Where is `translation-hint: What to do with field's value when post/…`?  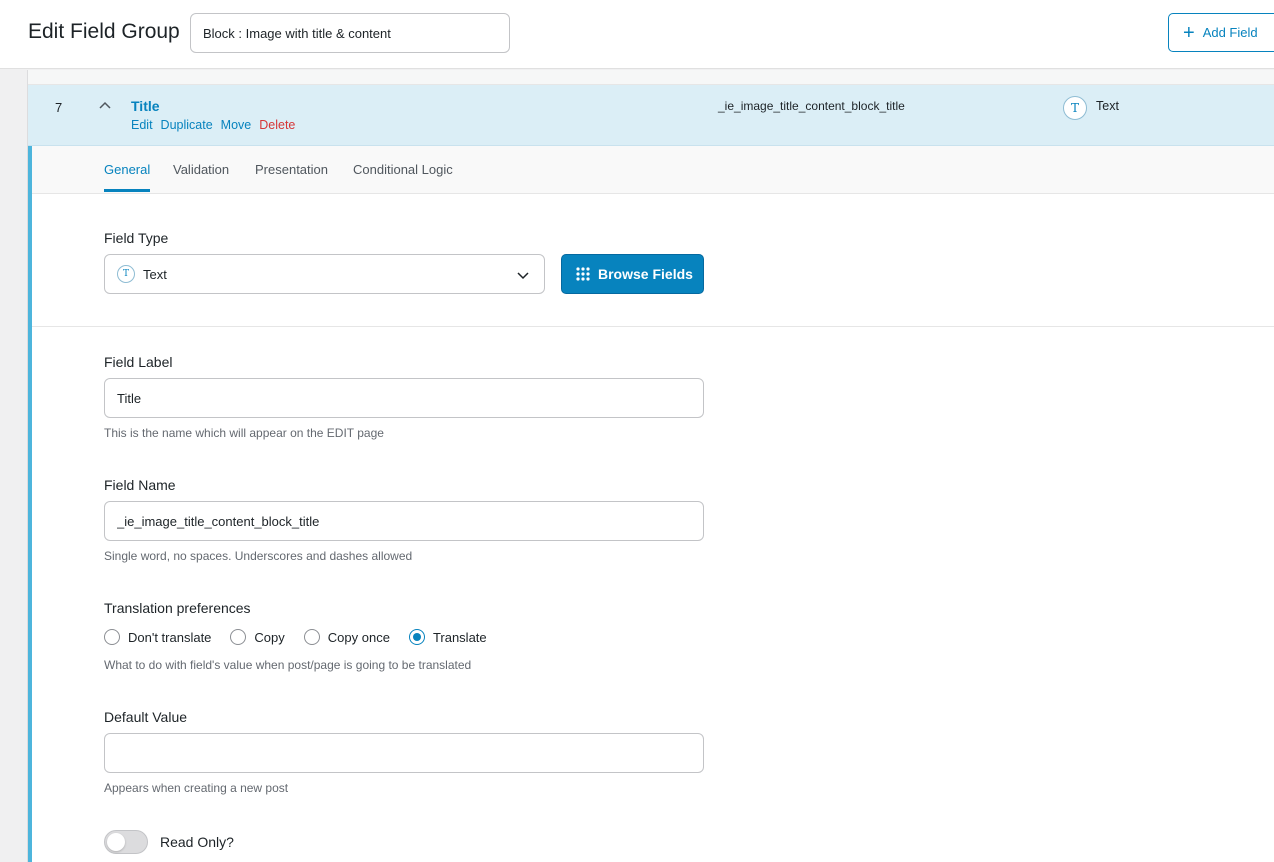 translation-hint: What to do with field's value when post/… is located at coordinates (288, 665).